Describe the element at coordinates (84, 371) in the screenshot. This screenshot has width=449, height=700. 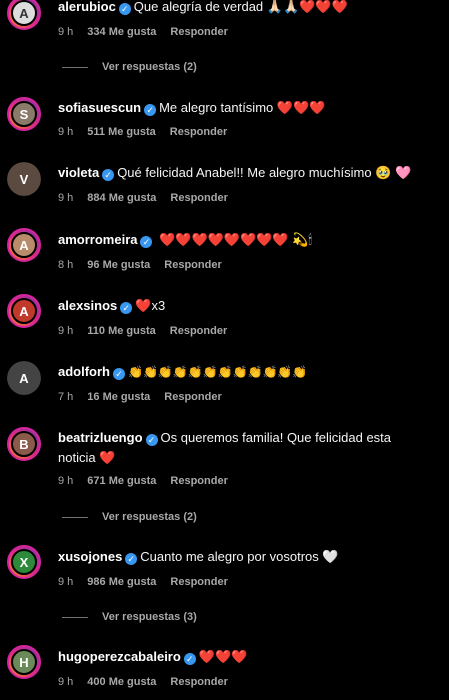
I see `username: adolforh` at that location.